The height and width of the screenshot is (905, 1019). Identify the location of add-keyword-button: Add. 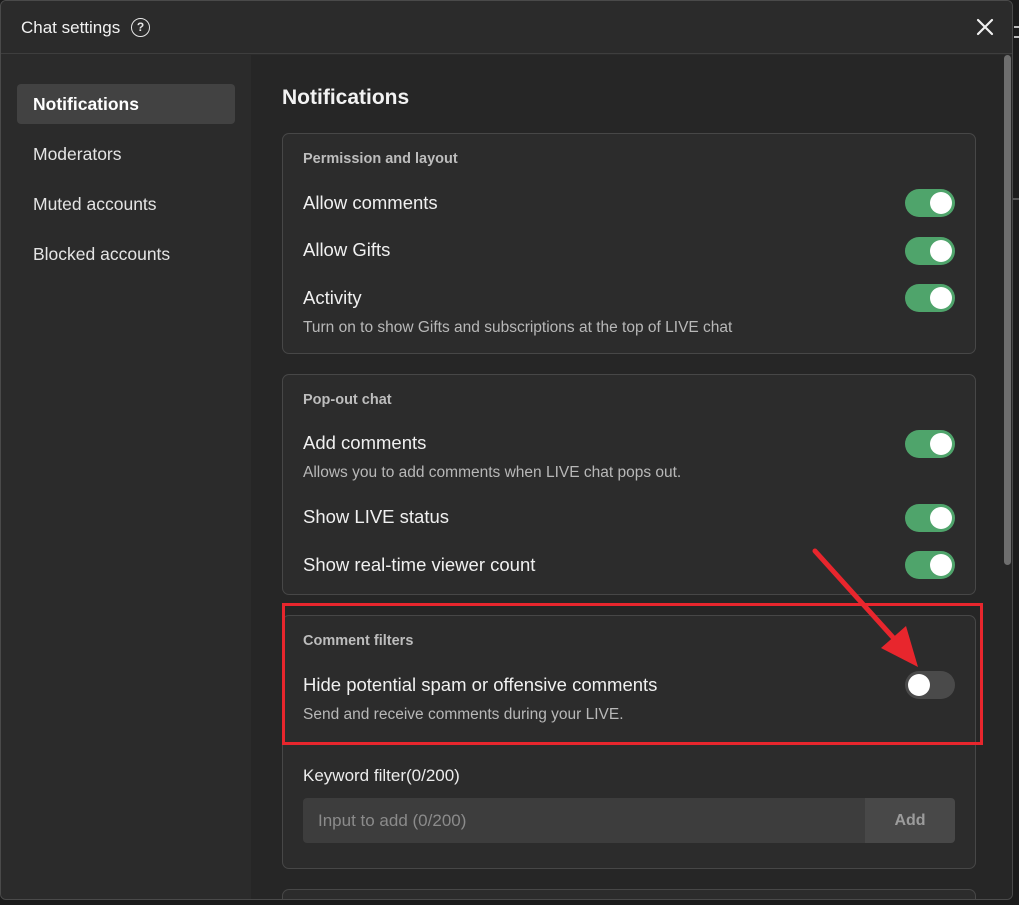
(910, 820).